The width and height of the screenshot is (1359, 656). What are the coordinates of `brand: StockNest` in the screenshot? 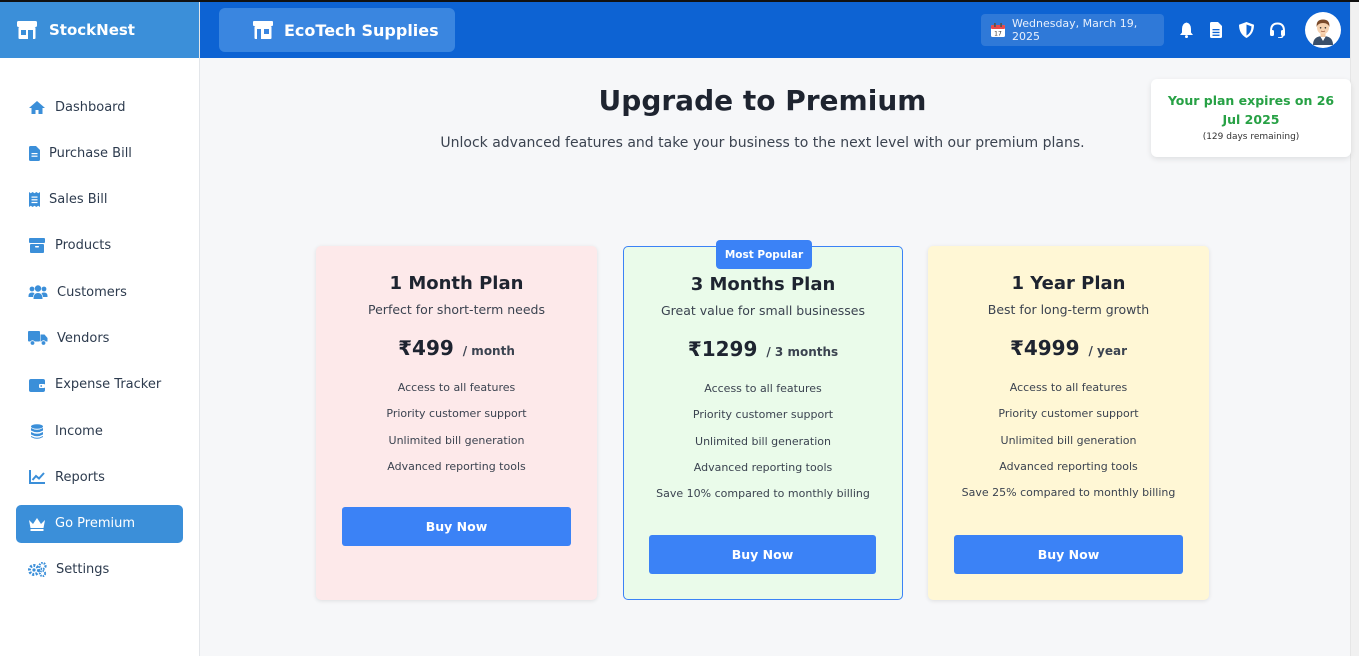 It's located at (99, 30).